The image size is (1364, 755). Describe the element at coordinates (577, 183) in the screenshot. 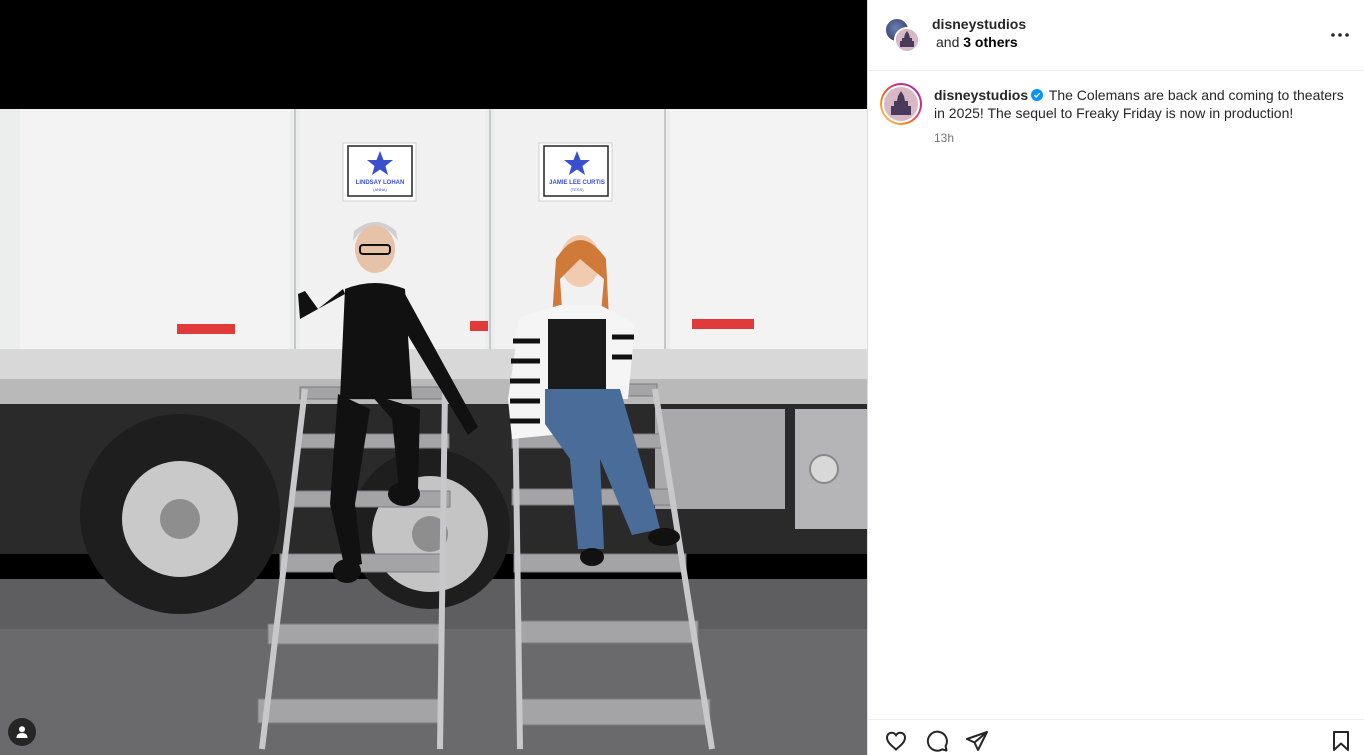

I see `sign-right-name: JAMIE LEE CURTIS` at that location.